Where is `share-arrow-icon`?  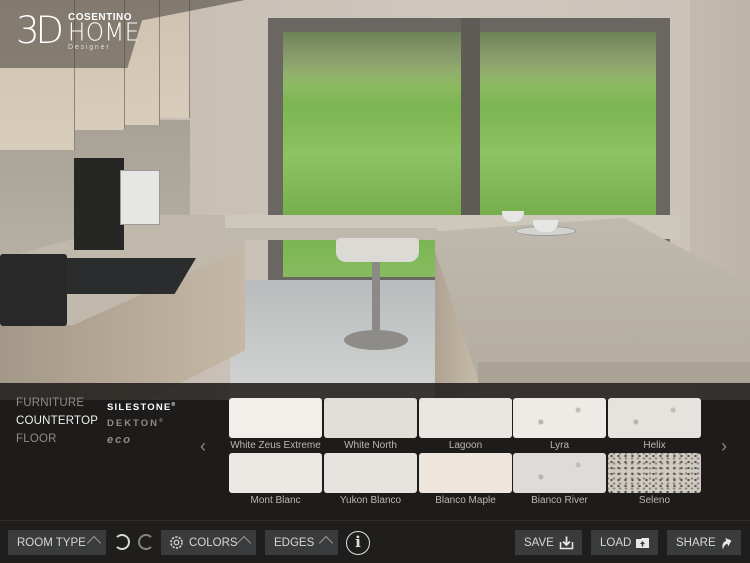 share-arrow-icon is located at coordinates (727, 543).